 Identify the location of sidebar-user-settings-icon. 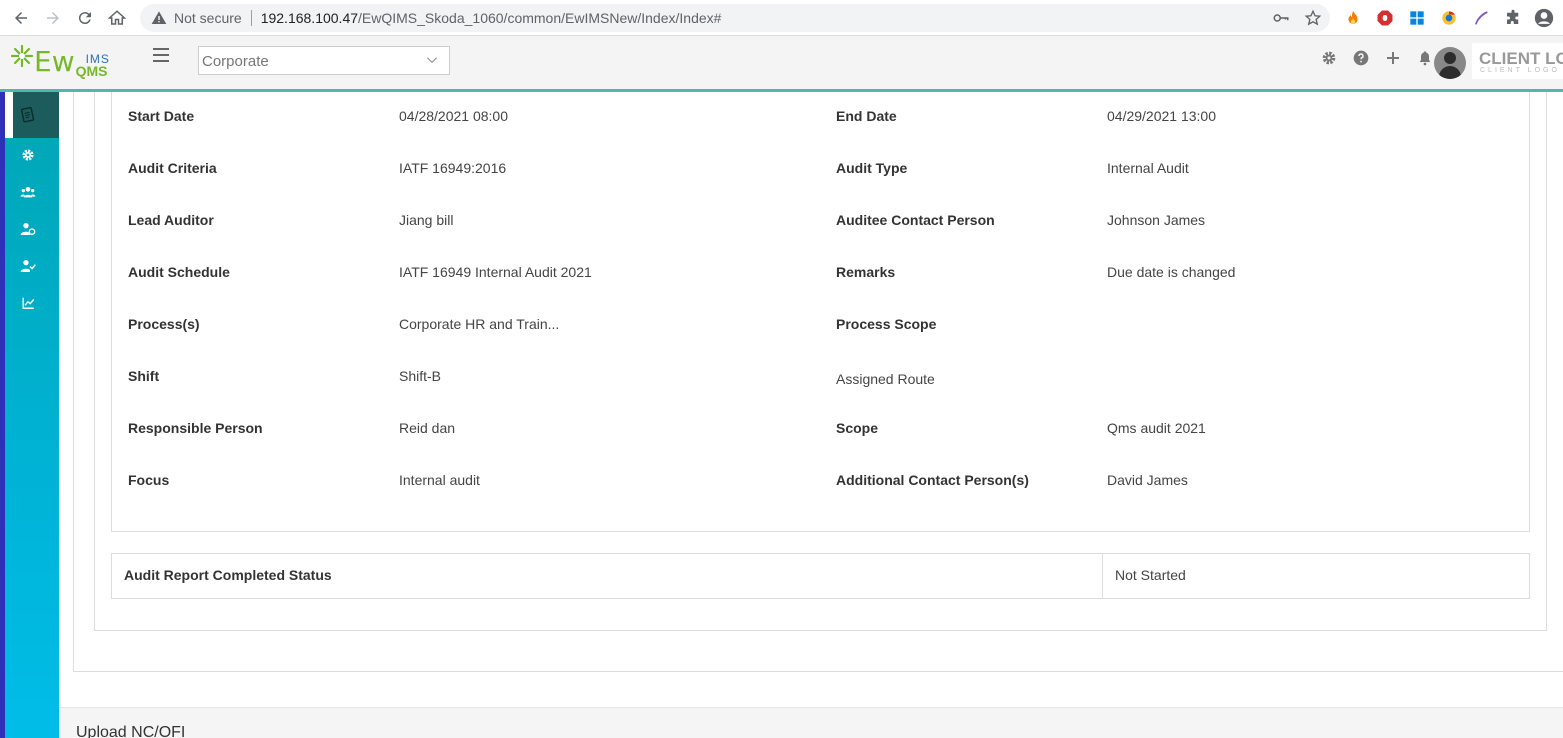
(28, 229).